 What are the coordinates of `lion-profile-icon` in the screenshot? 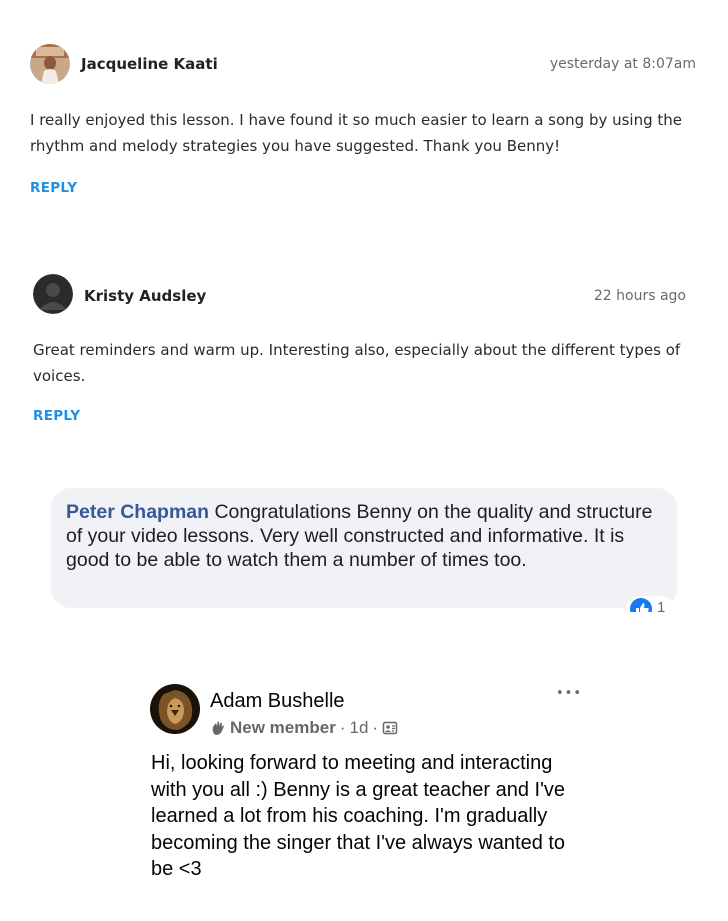 It's located at (175, 709).